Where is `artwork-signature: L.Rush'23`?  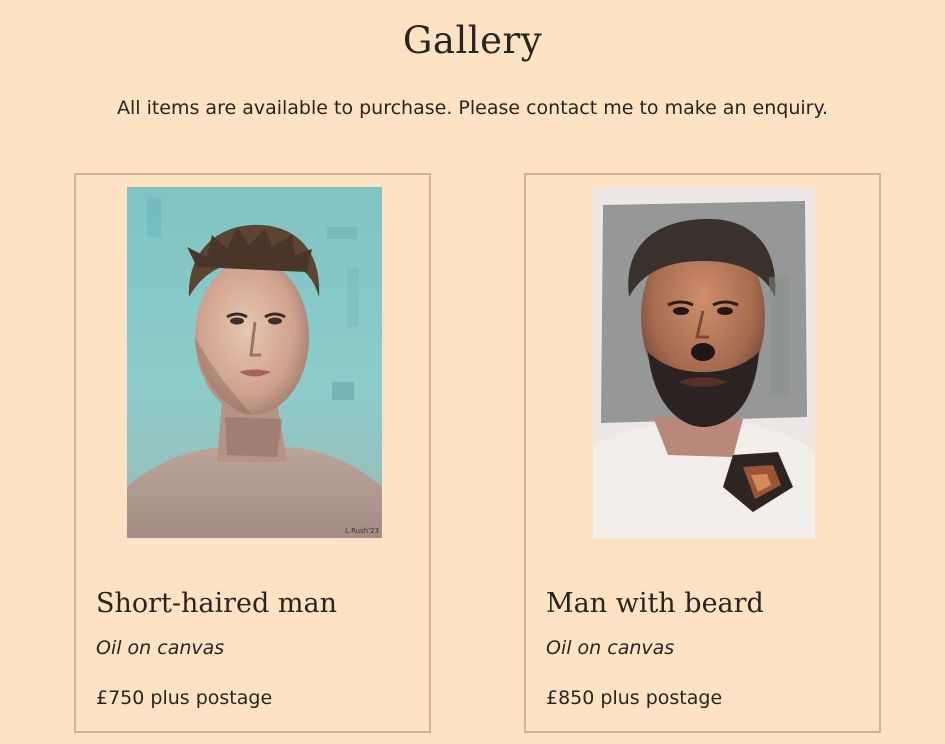
artwork-signature: L.Rush'23 is located at coordinates (362, 531).